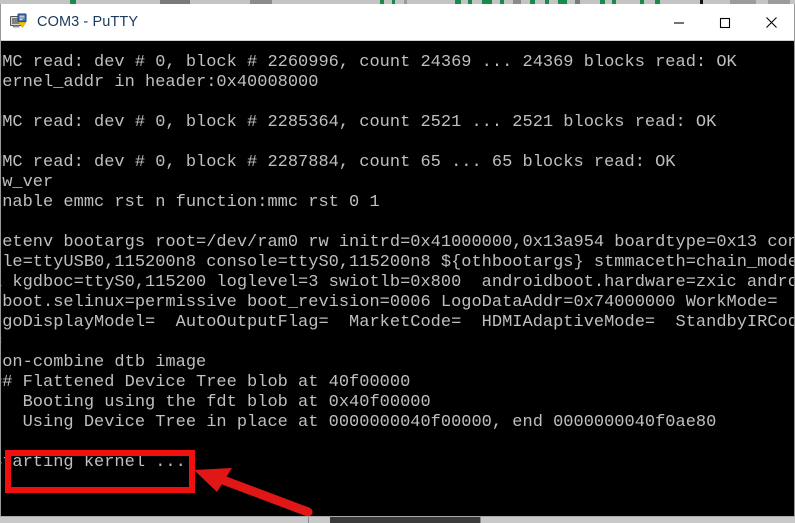  What do you see at coordinates (393, 343) in the screenshot?
I see `terminal-line: =` at bounding box center [393, 343].